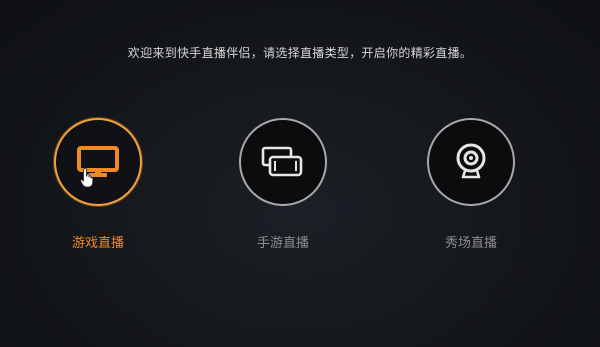 Image resolution: width=600 pixels, height=347 pixels. I want to click on option-game-live-circle, so click(98, 162).